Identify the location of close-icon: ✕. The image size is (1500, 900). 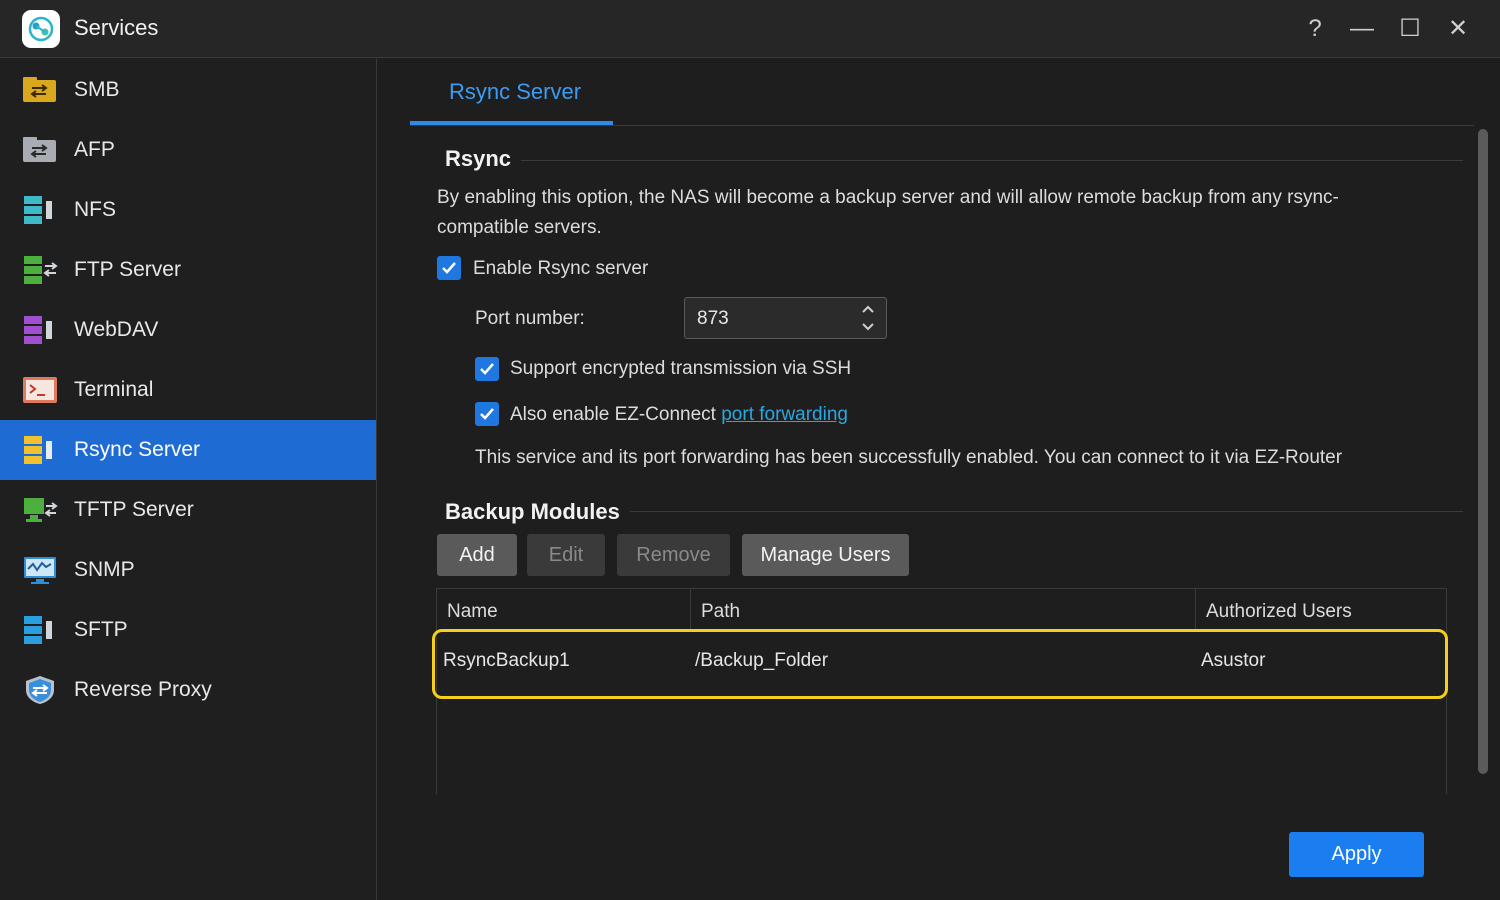
(1458, 29).